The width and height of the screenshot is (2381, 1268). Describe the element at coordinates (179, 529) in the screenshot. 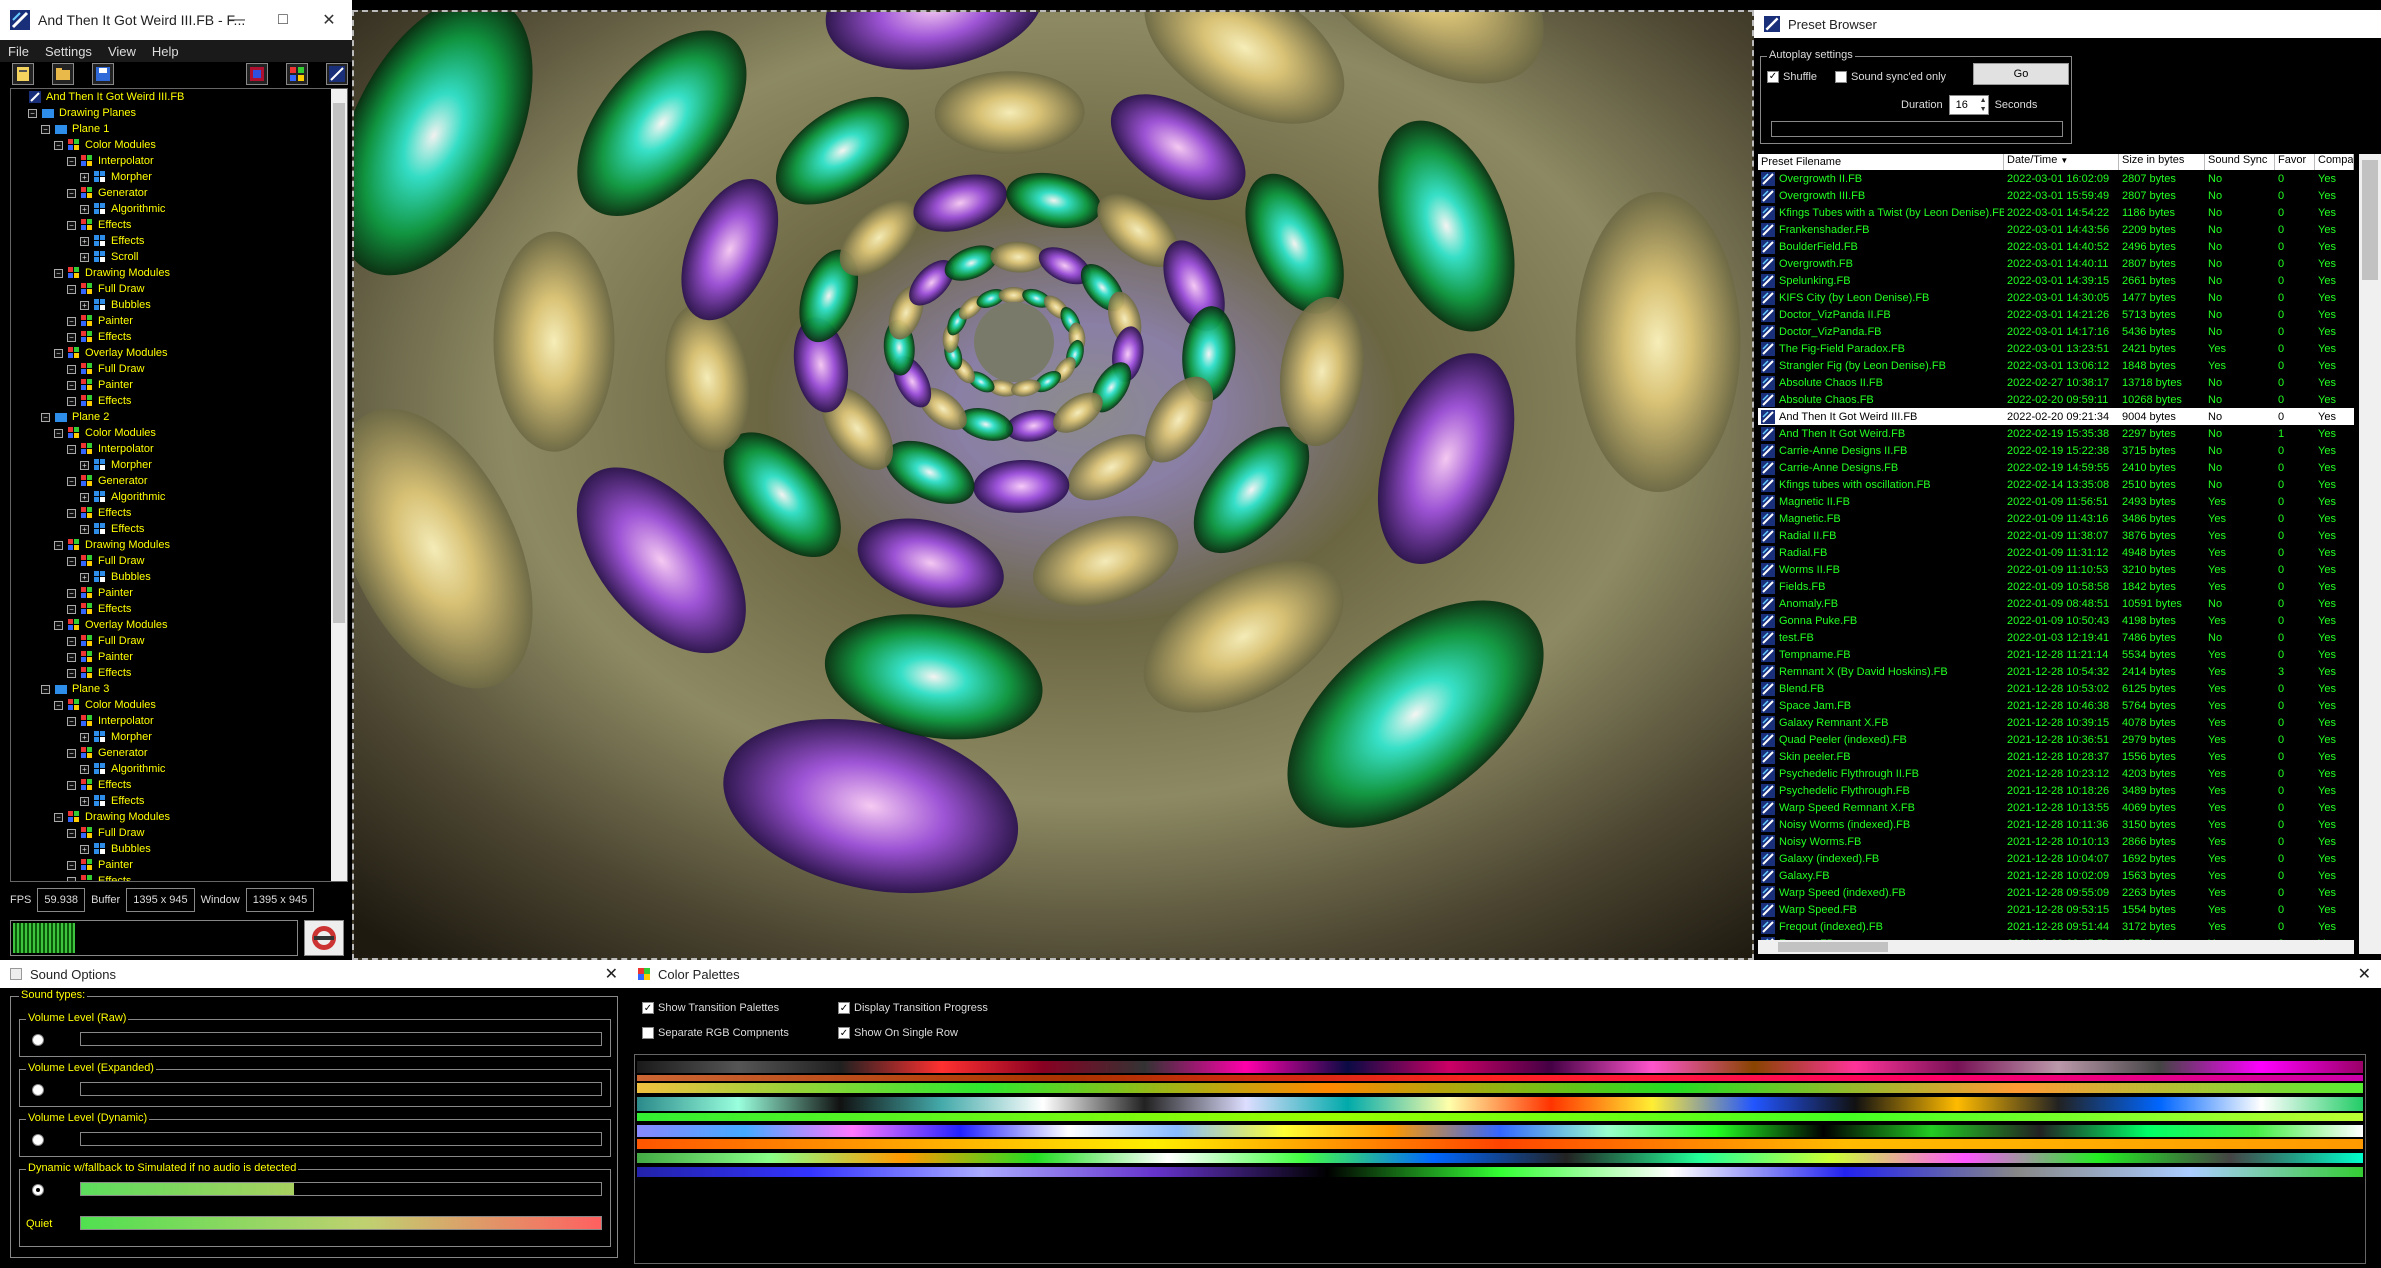

I see `tree-node: + Effects` at that location.